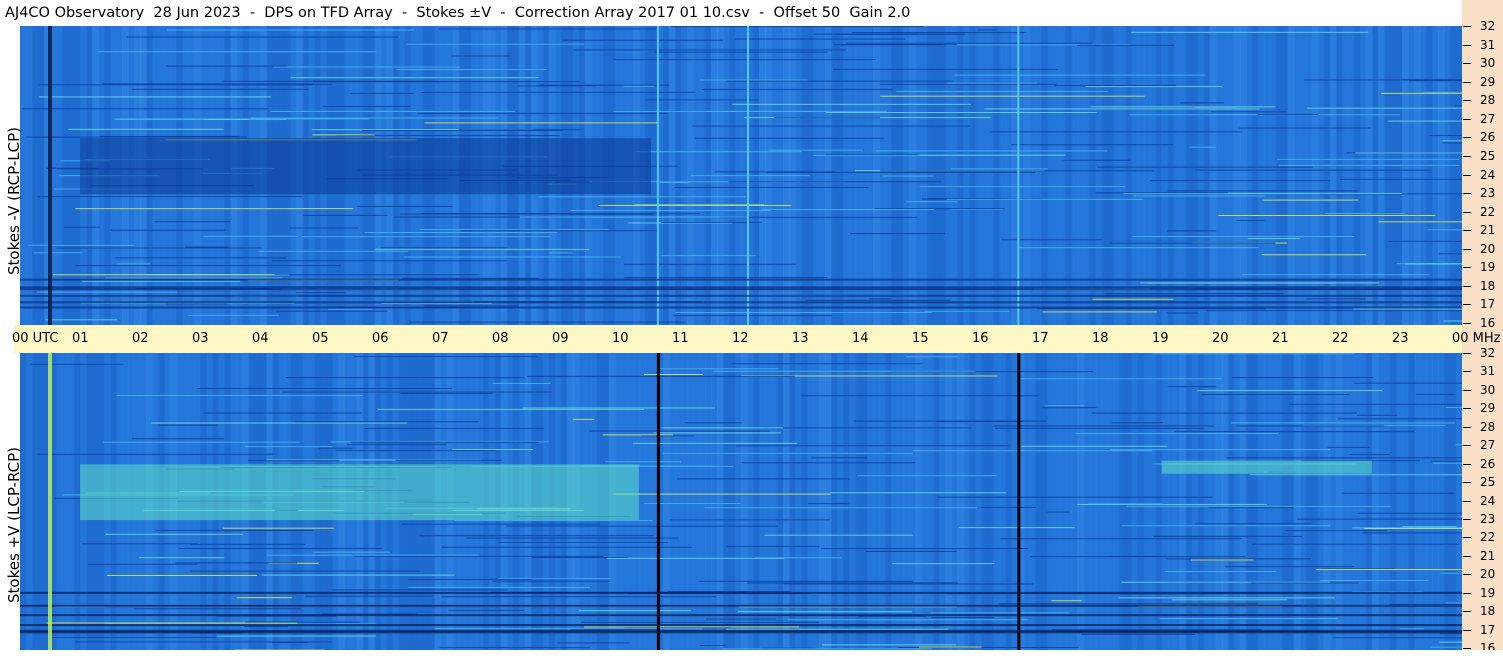 The height and width of the screenshot is (672, 1503). I want to click on time-tick-label: 10, so click(620, 338).